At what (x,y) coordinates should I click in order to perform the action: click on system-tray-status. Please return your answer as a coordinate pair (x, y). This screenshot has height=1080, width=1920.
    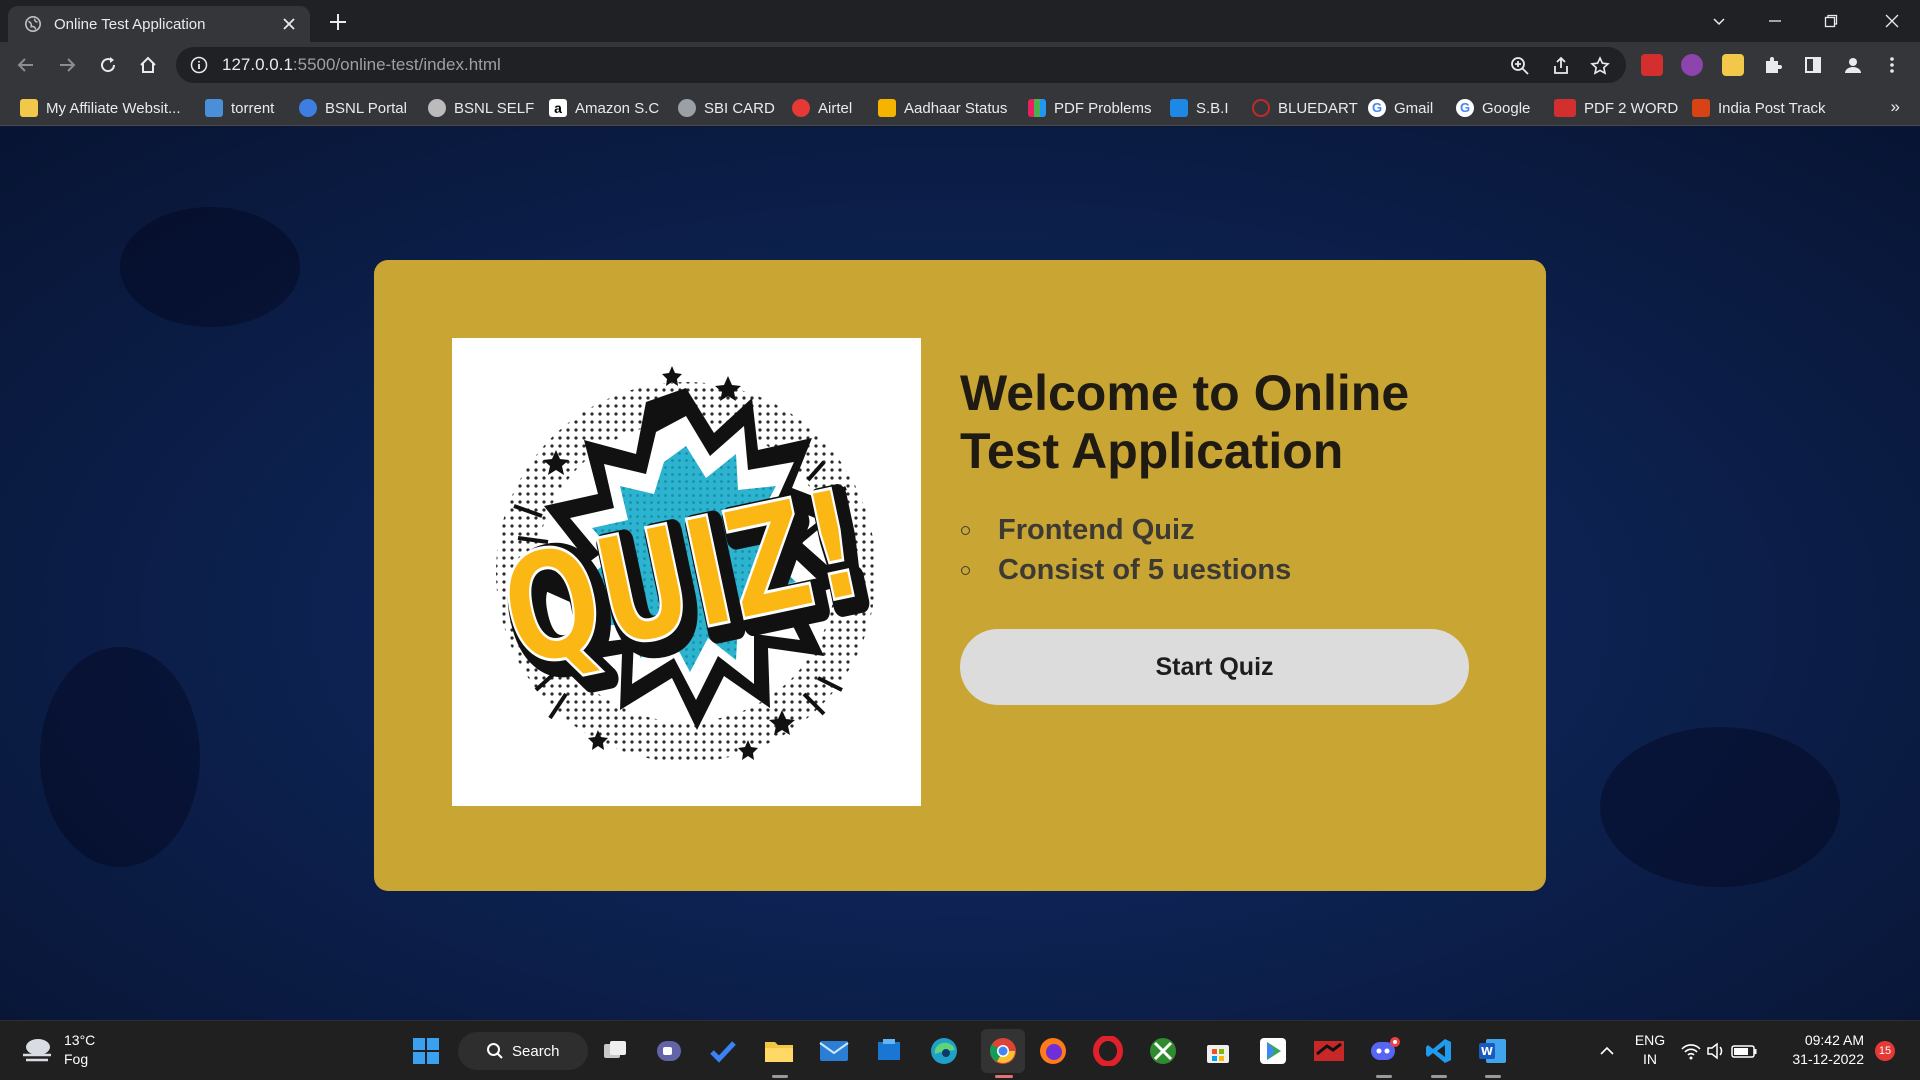
    Looking at the image, I should click on (1720, 1051).